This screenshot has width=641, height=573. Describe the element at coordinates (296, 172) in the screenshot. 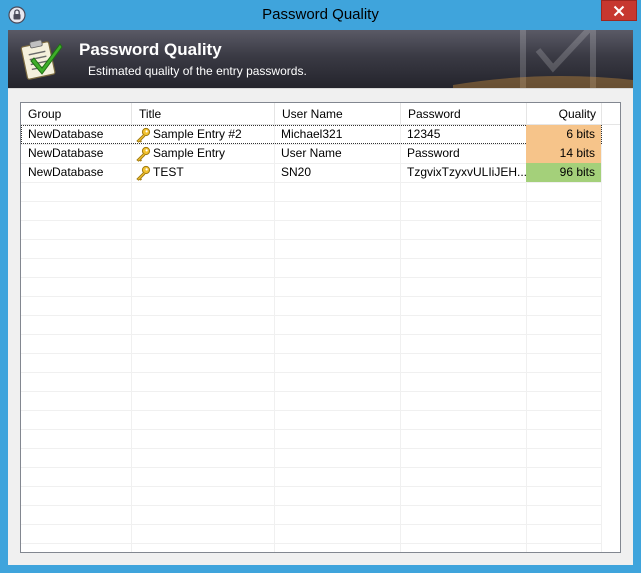

I see `cell-username: SN20` at that location.